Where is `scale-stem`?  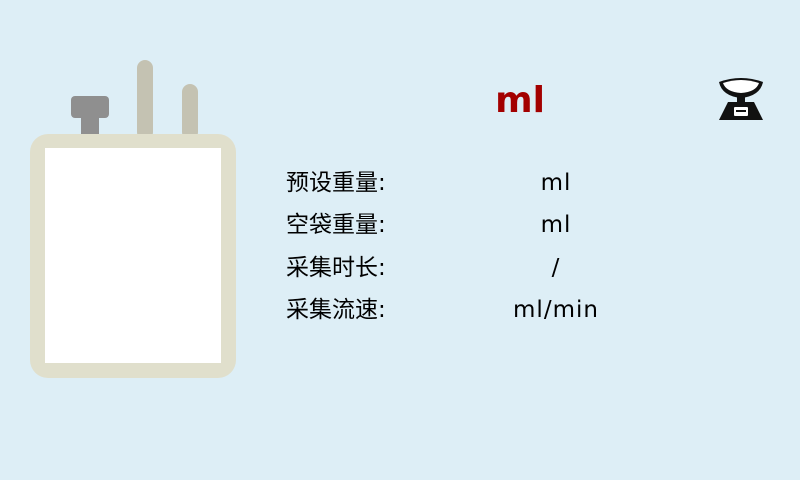 scale-stem is located at coordinates (741, 99).